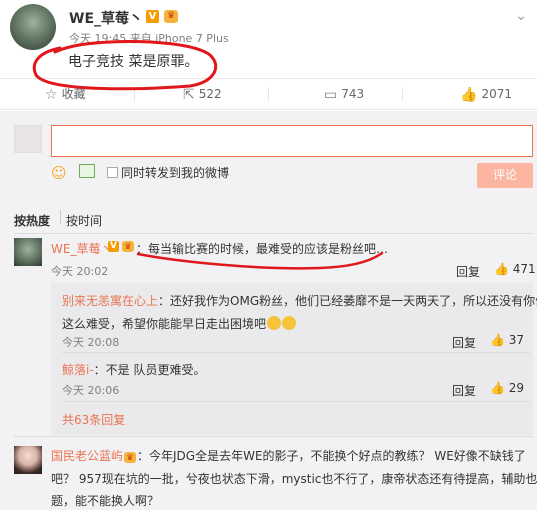 This screenshot has width=537, height=510. Describe the element at coordinates (149, 38) in the screenshot. I see `post-meta: 今天 19:45 来自 iPhone 7 Plus` at that location.